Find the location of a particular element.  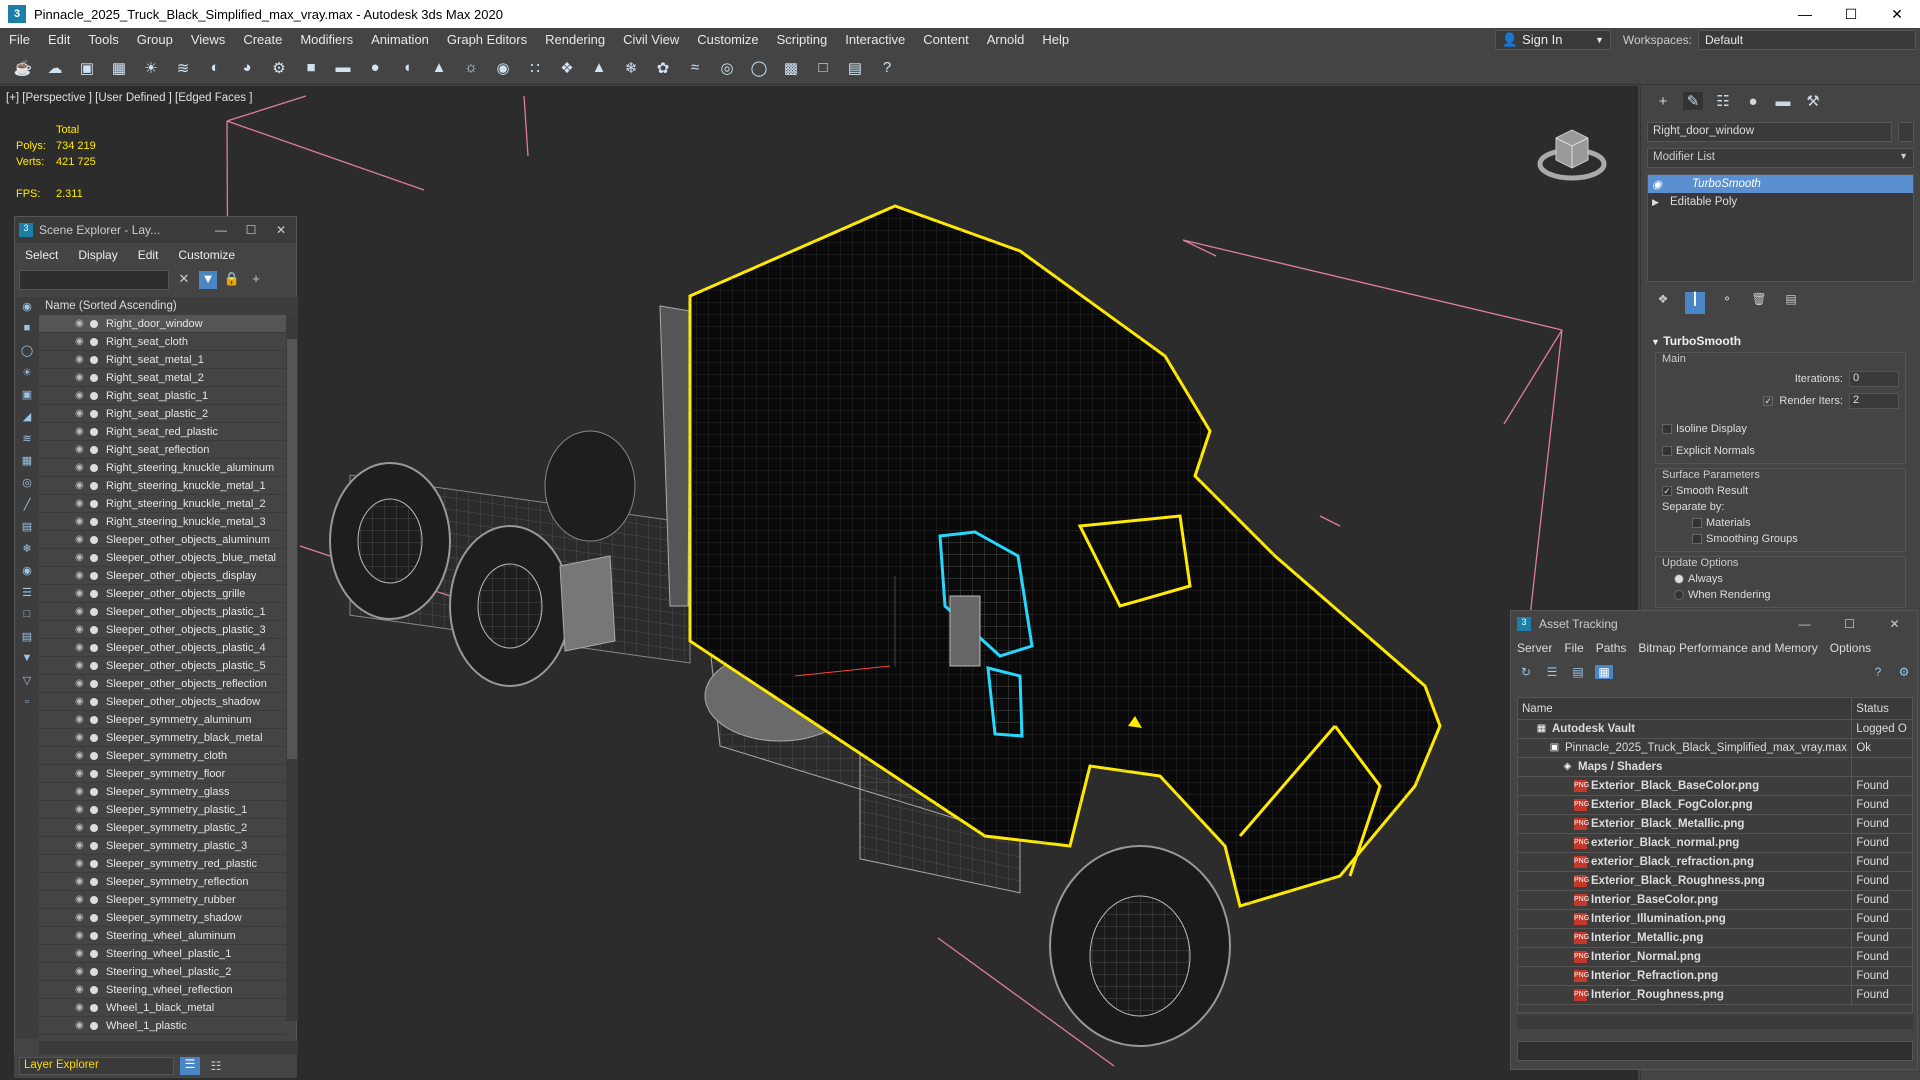

smoothing-groups-checkbox is located at coordinates (1697, 539).